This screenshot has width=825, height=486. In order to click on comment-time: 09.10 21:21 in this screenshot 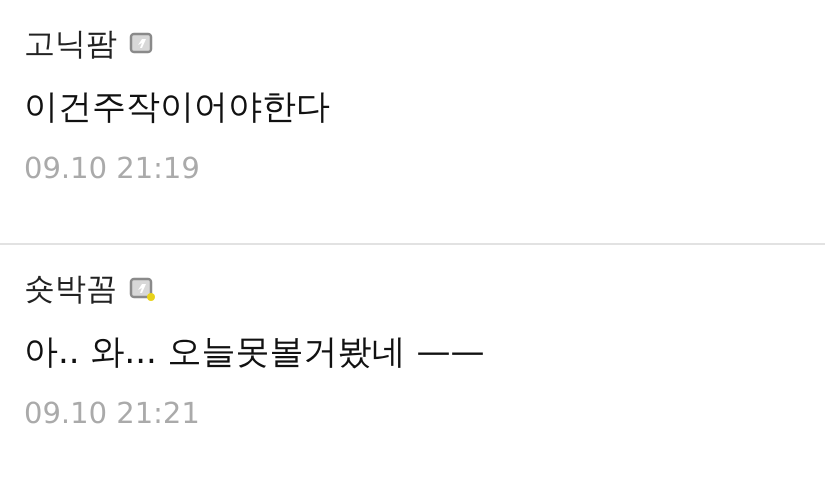, I will do `click(112, 413)`.